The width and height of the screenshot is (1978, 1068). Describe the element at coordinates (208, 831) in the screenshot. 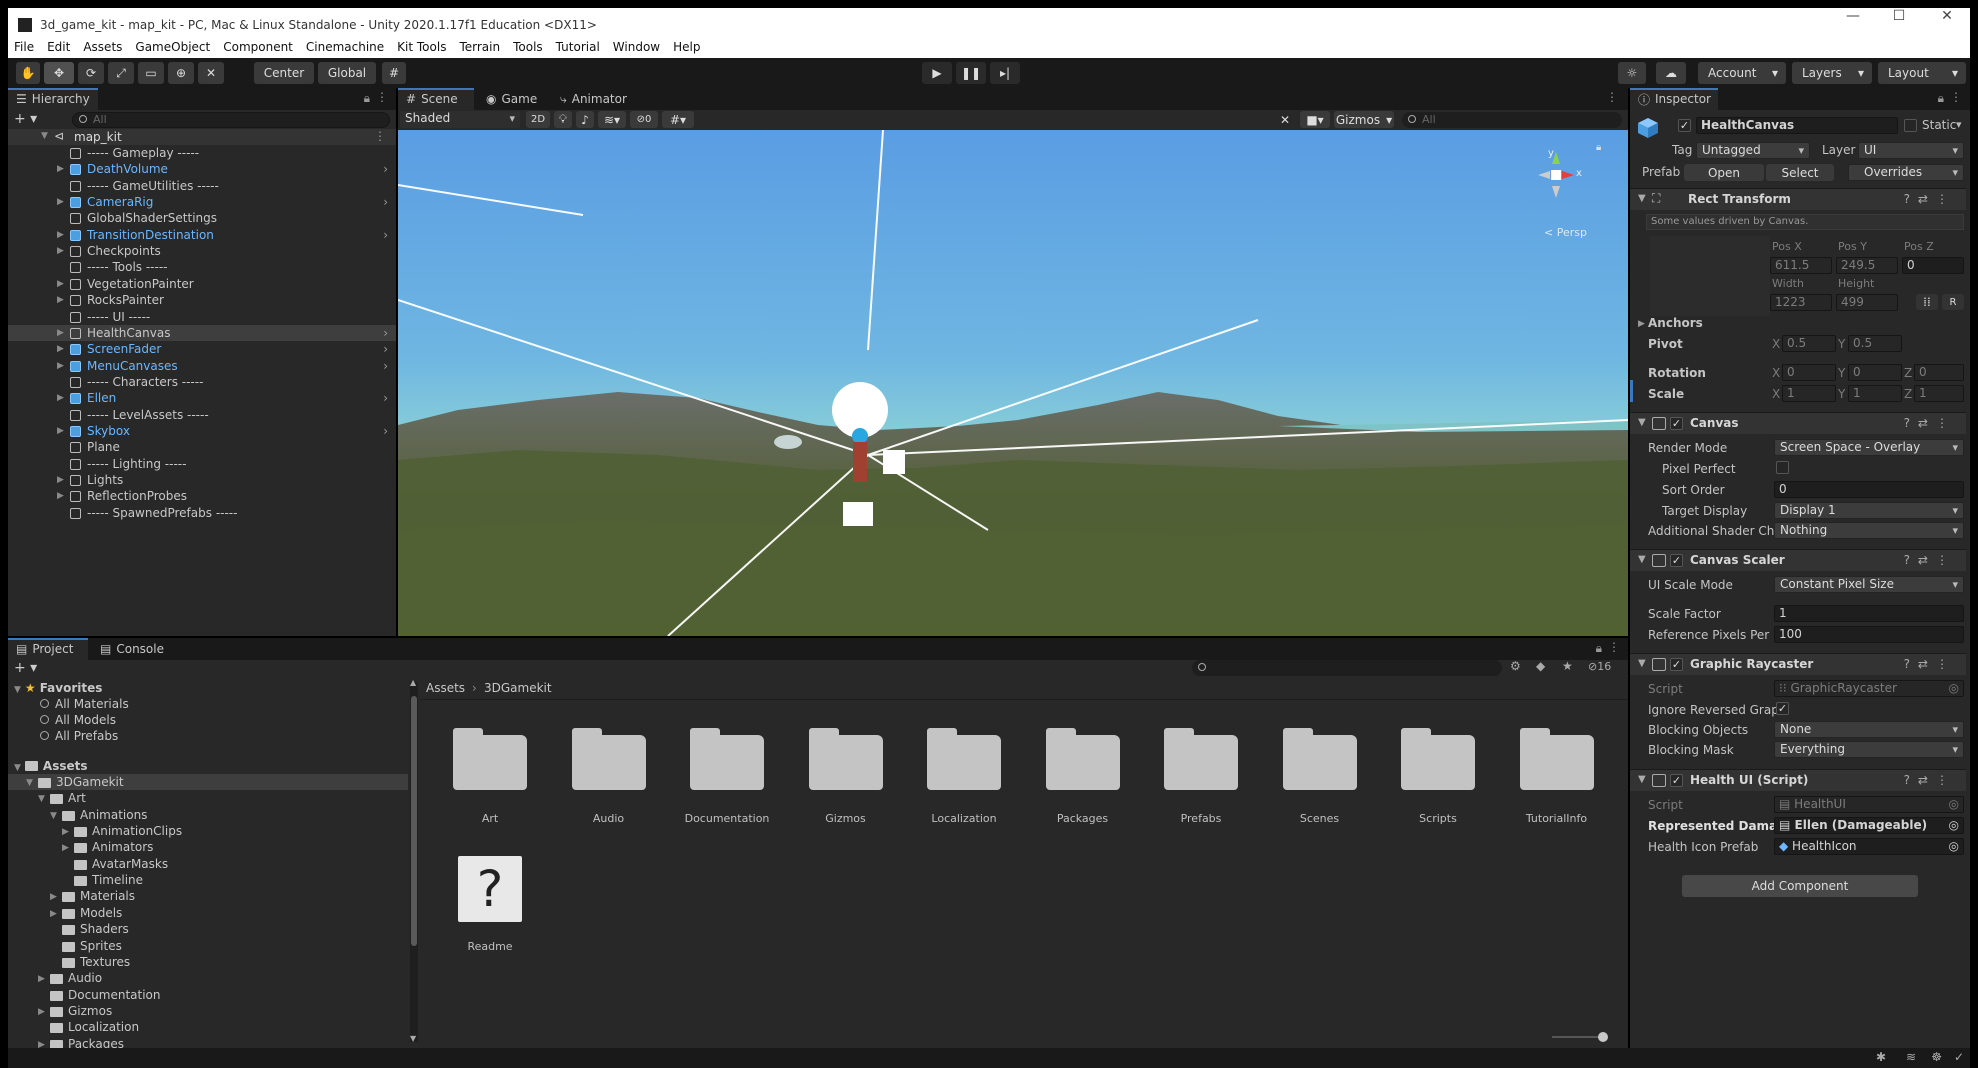

I see `project-folder-row: ▶ AnimationClips` at that location.